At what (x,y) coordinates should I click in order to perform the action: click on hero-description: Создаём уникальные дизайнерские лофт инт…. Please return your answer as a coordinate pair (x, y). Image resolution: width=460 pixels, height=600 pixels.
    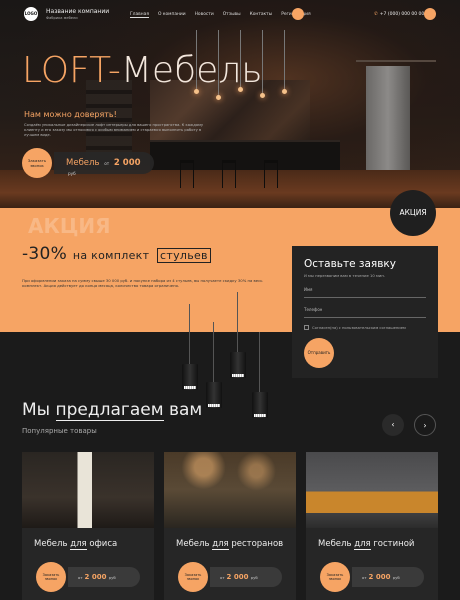
    Looking at the image, I should click on (114, 130).